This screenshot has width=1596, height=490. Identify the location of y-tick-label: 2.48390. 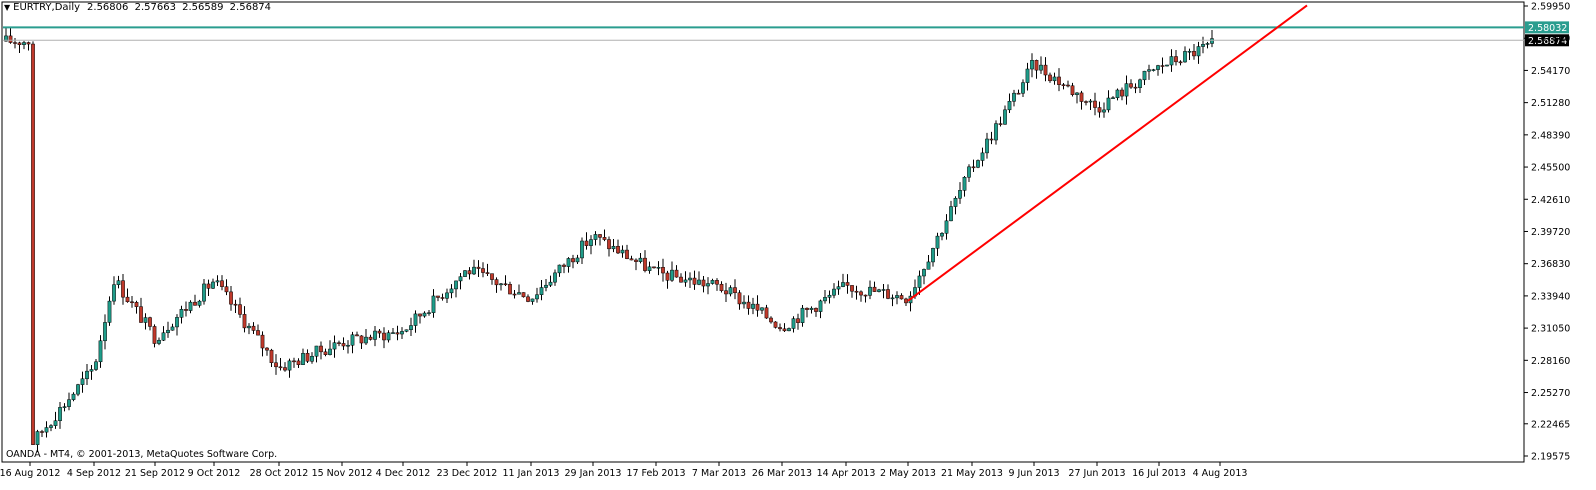
(1550, 135).